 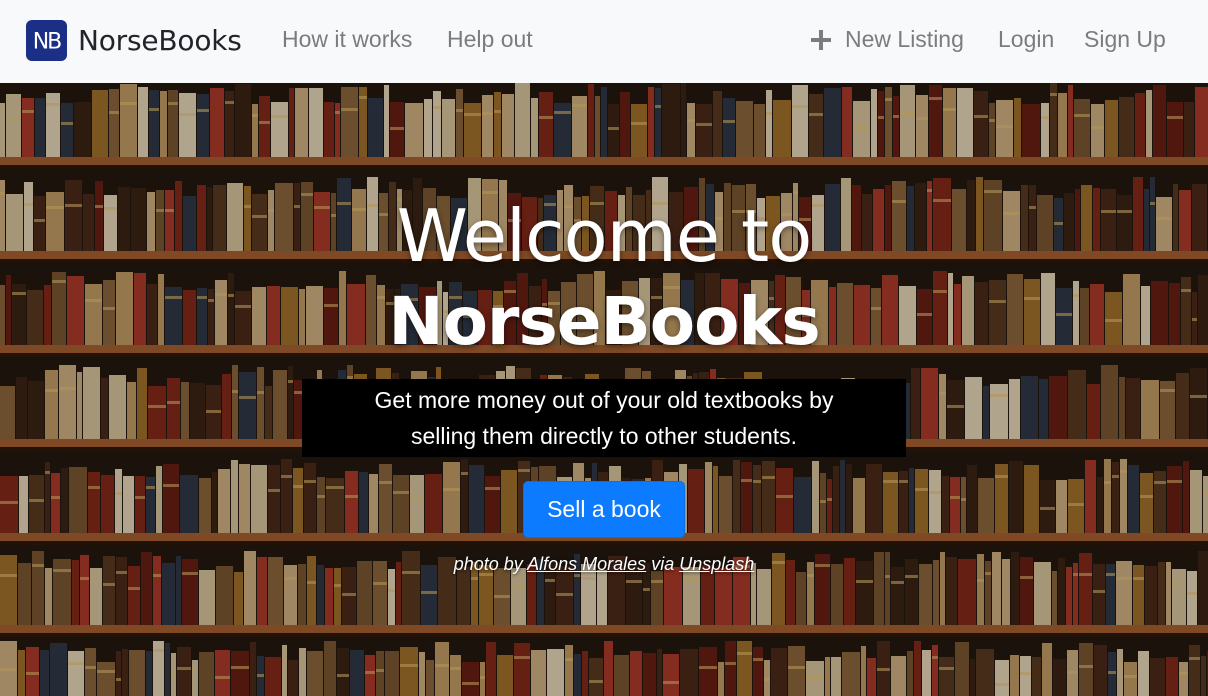 What do you see at coordinates (604, 321) in the screenshot?
I see `hero-title-line2: NorseBooks` at bounding box center [604, 321].